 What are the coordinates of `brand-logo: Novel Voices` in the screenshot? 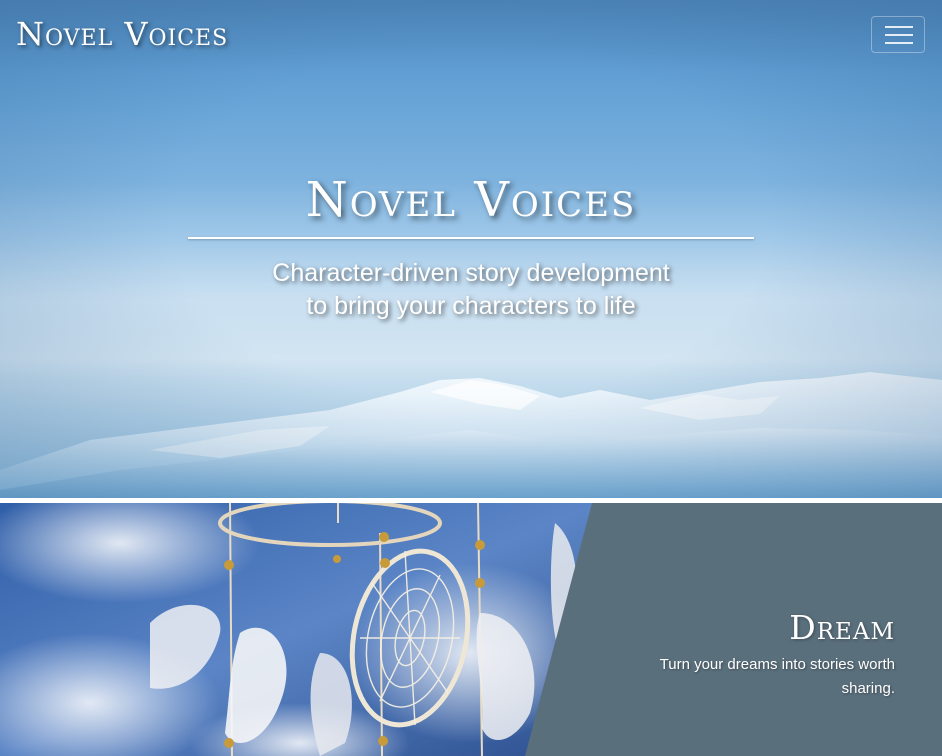 It's located at (122, 34).